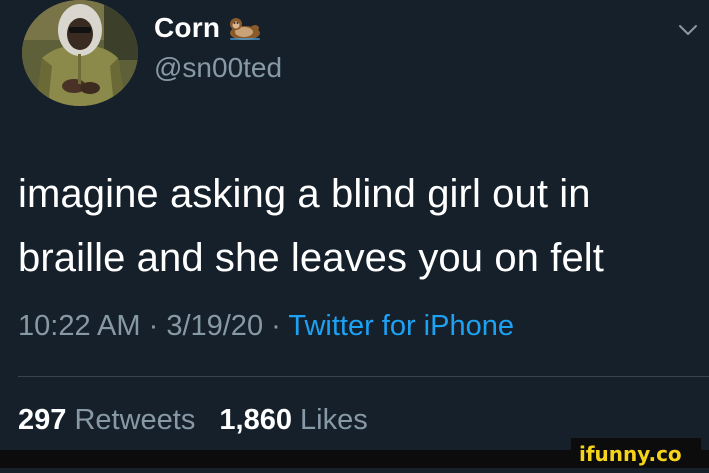  Describe the element at coordinates (187, 27) in the screenshot. I see `display-name-text: Corn` at that location.